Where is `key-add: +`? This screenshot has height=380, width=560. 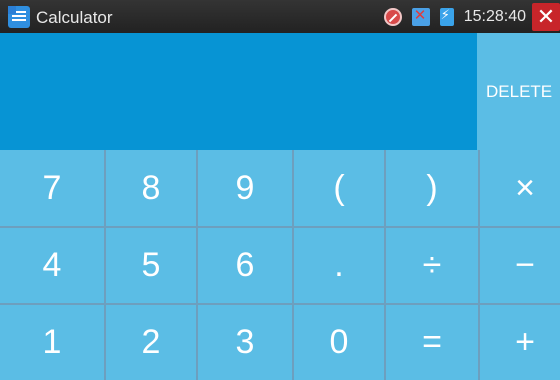 key-add: + is located at coordinates (520, 342).